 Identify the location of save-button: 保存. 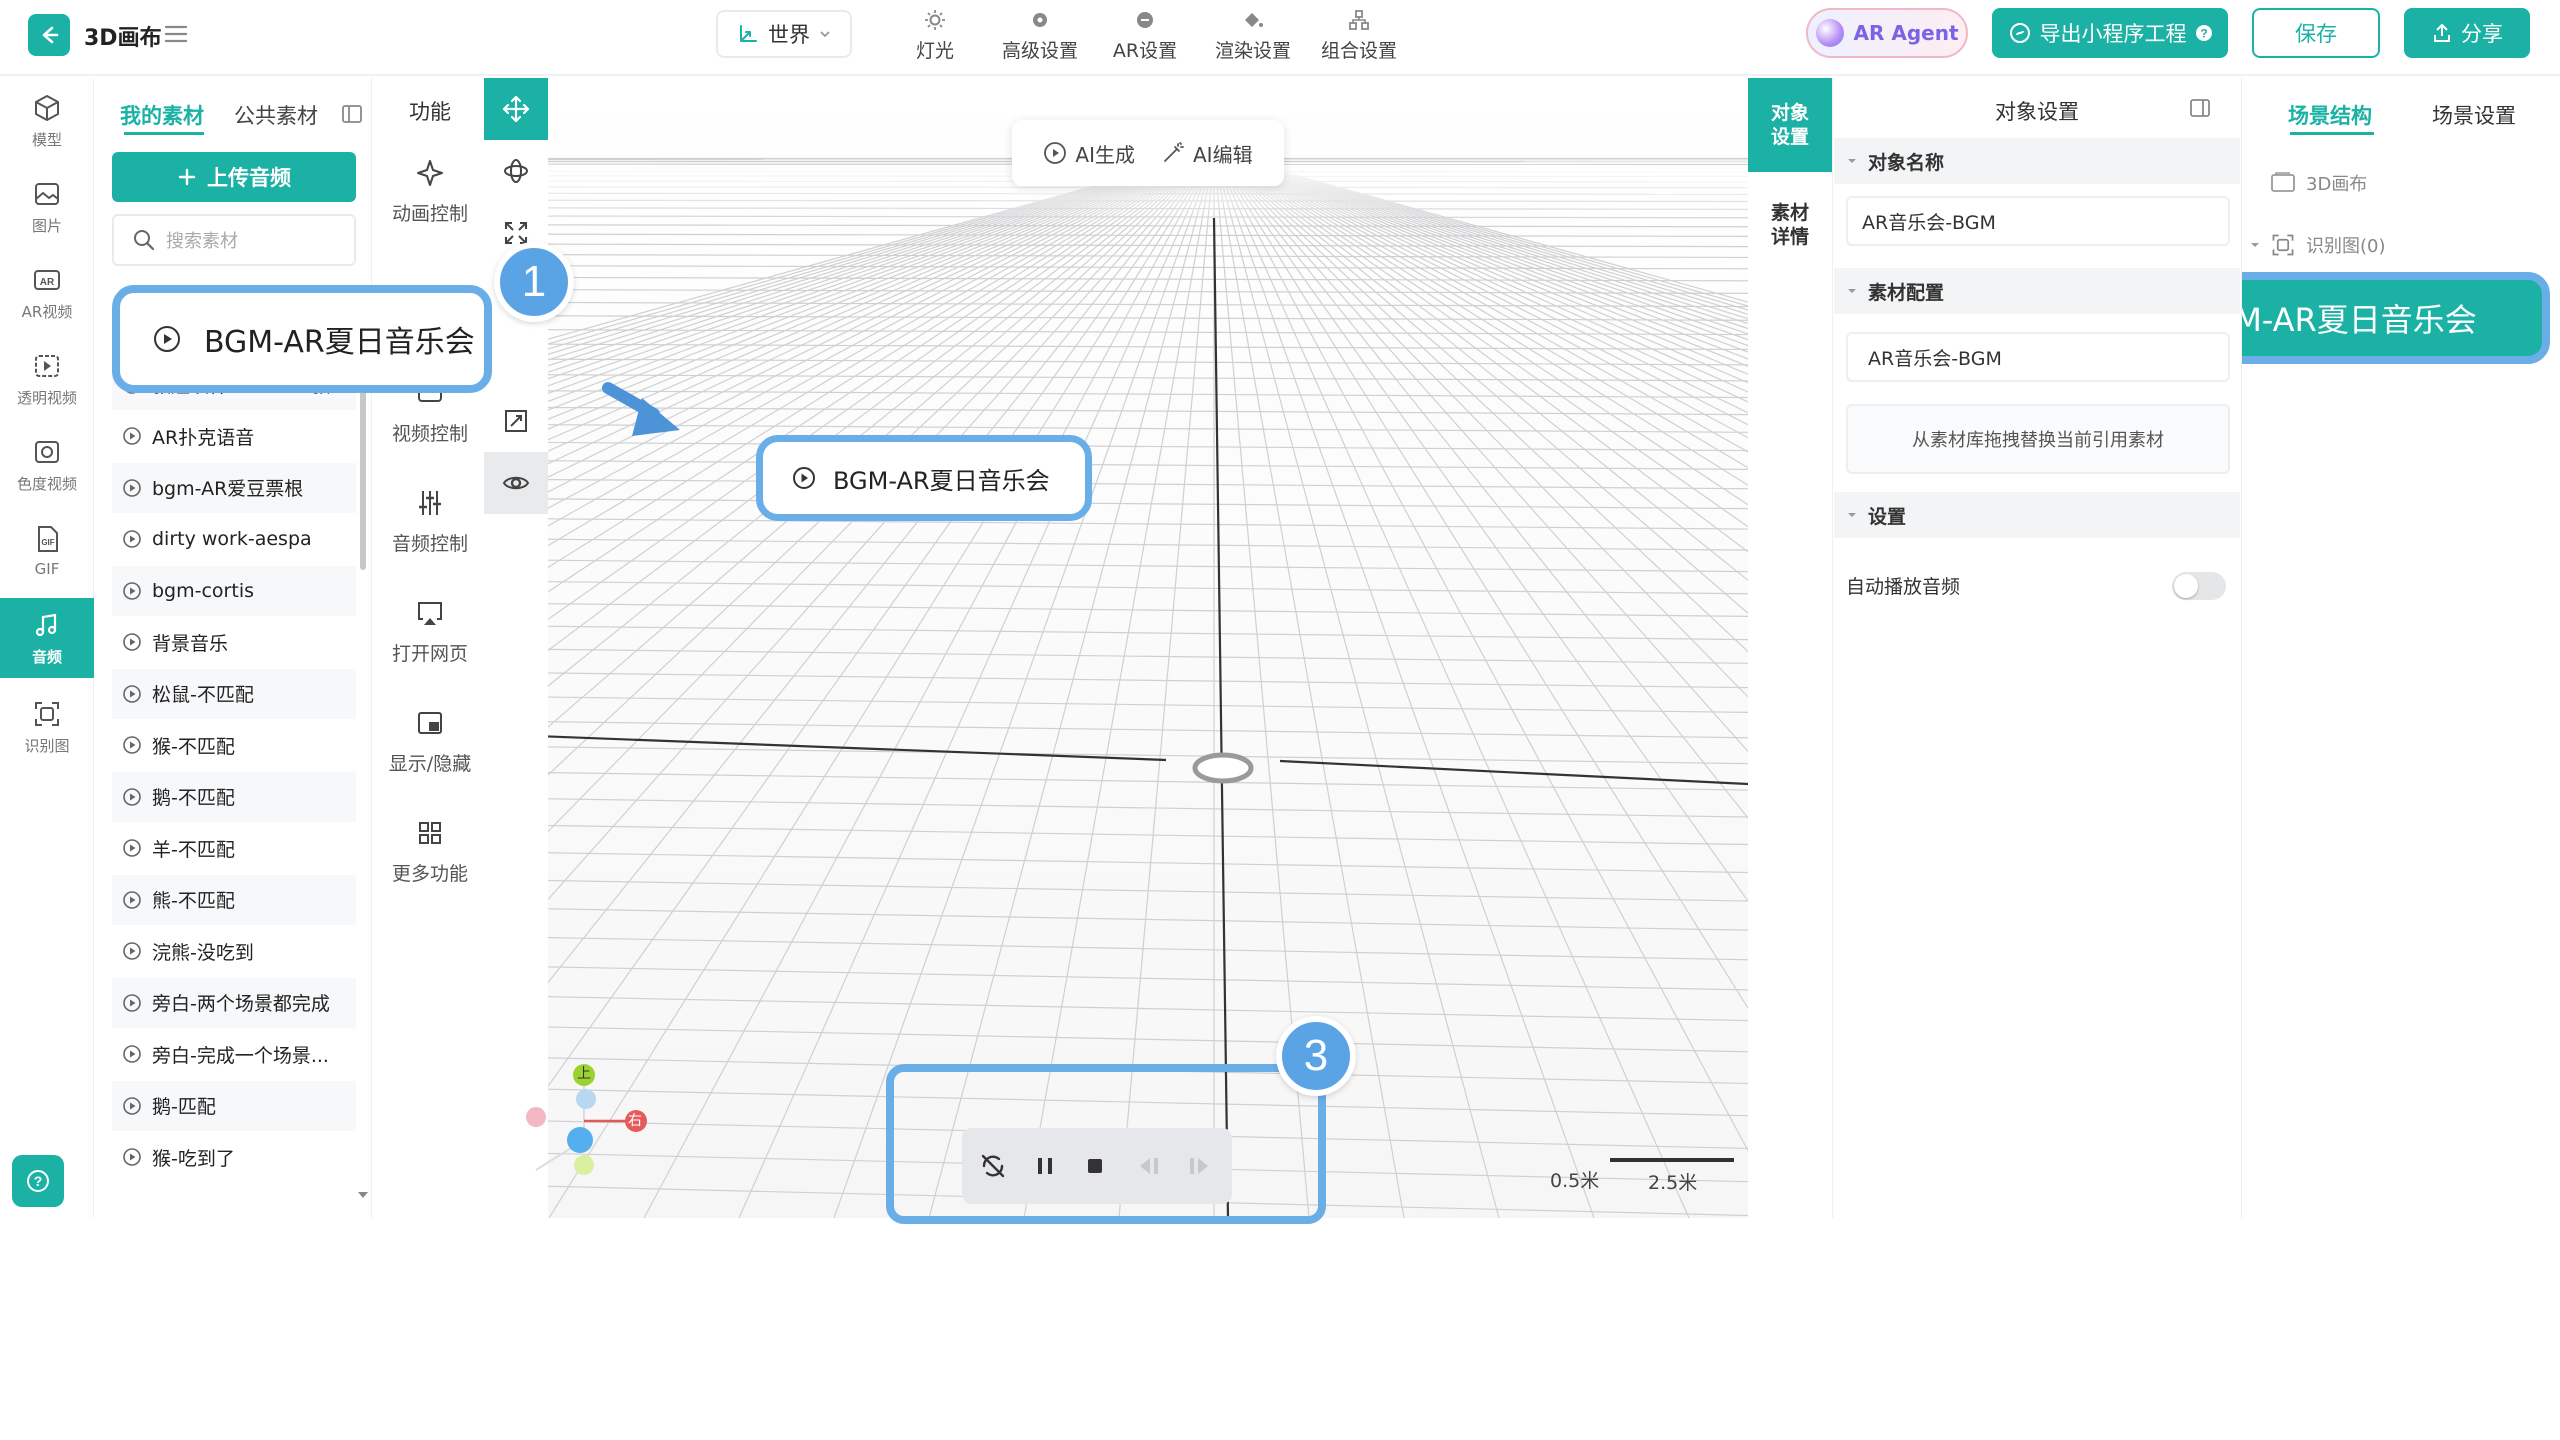
(2316, 33).